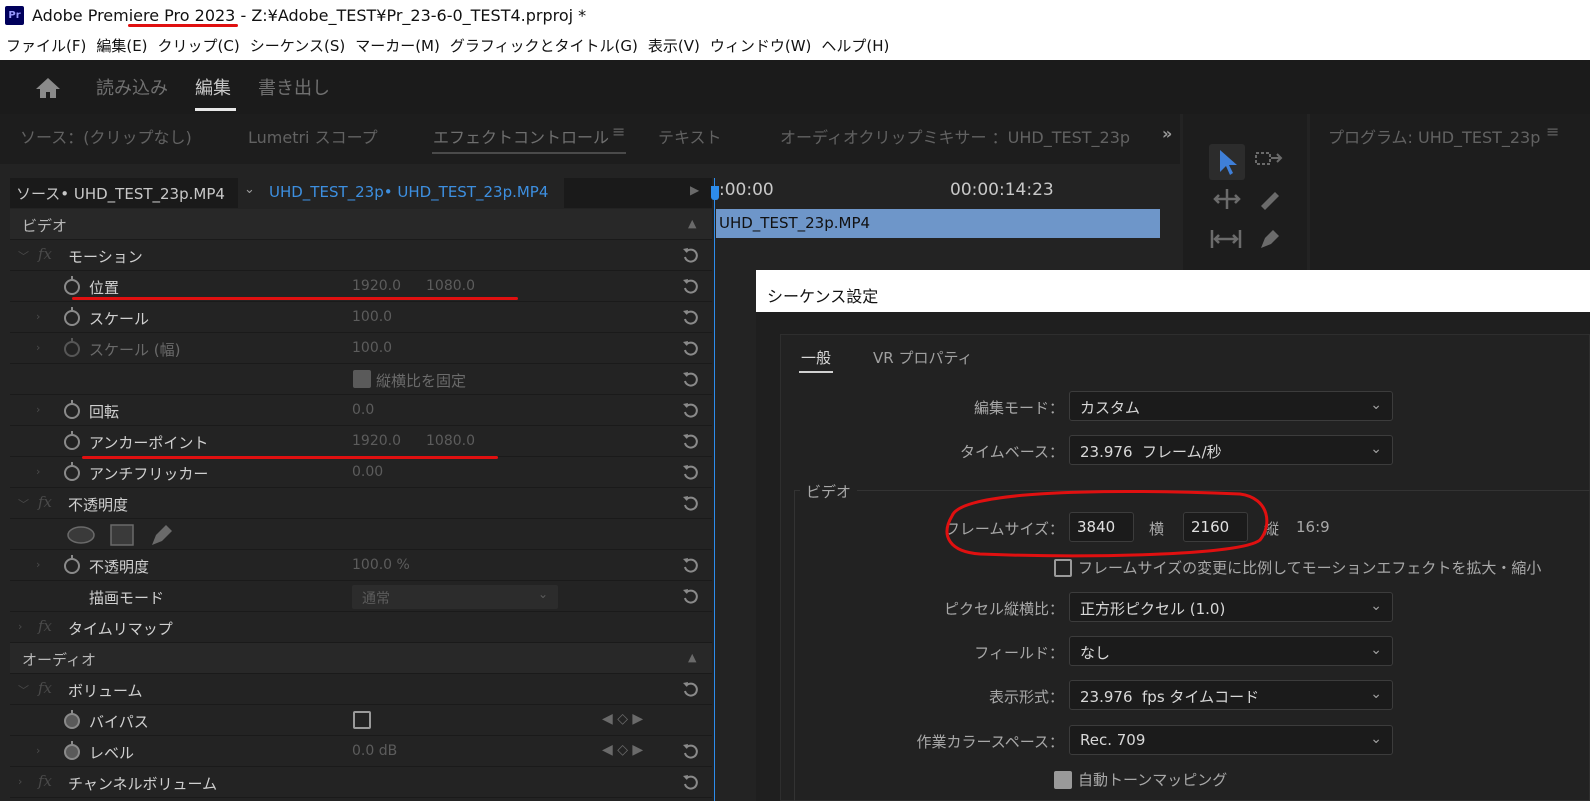 Image resolution: width=1590 pixels, height=801 pixels. Describe the element at coordinates (450, 286) in the screenshot. I see `position-y-value: 1080.0` at that location.